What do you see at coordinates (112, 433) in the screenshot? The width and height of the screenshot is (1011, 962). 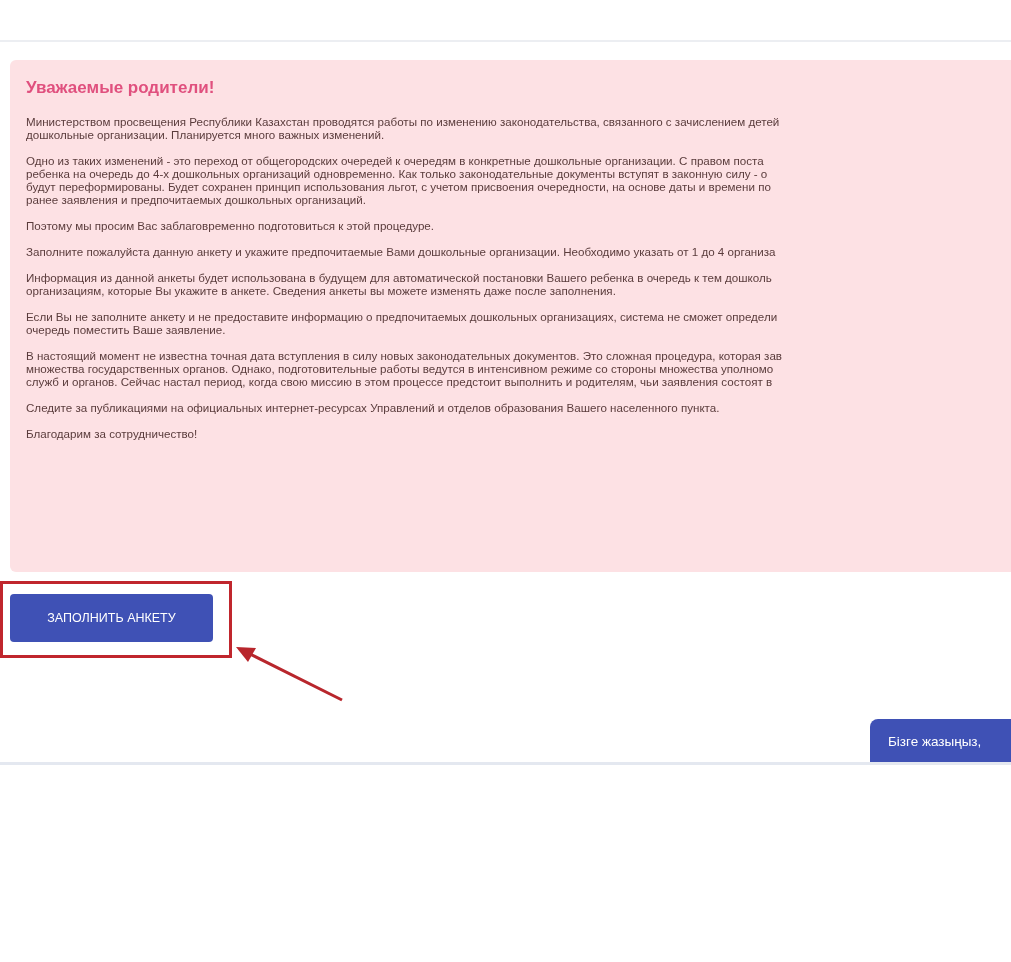 I see `notice-paragraph: Благодарим за сотрудничество!` at bounding box center [112, 433].